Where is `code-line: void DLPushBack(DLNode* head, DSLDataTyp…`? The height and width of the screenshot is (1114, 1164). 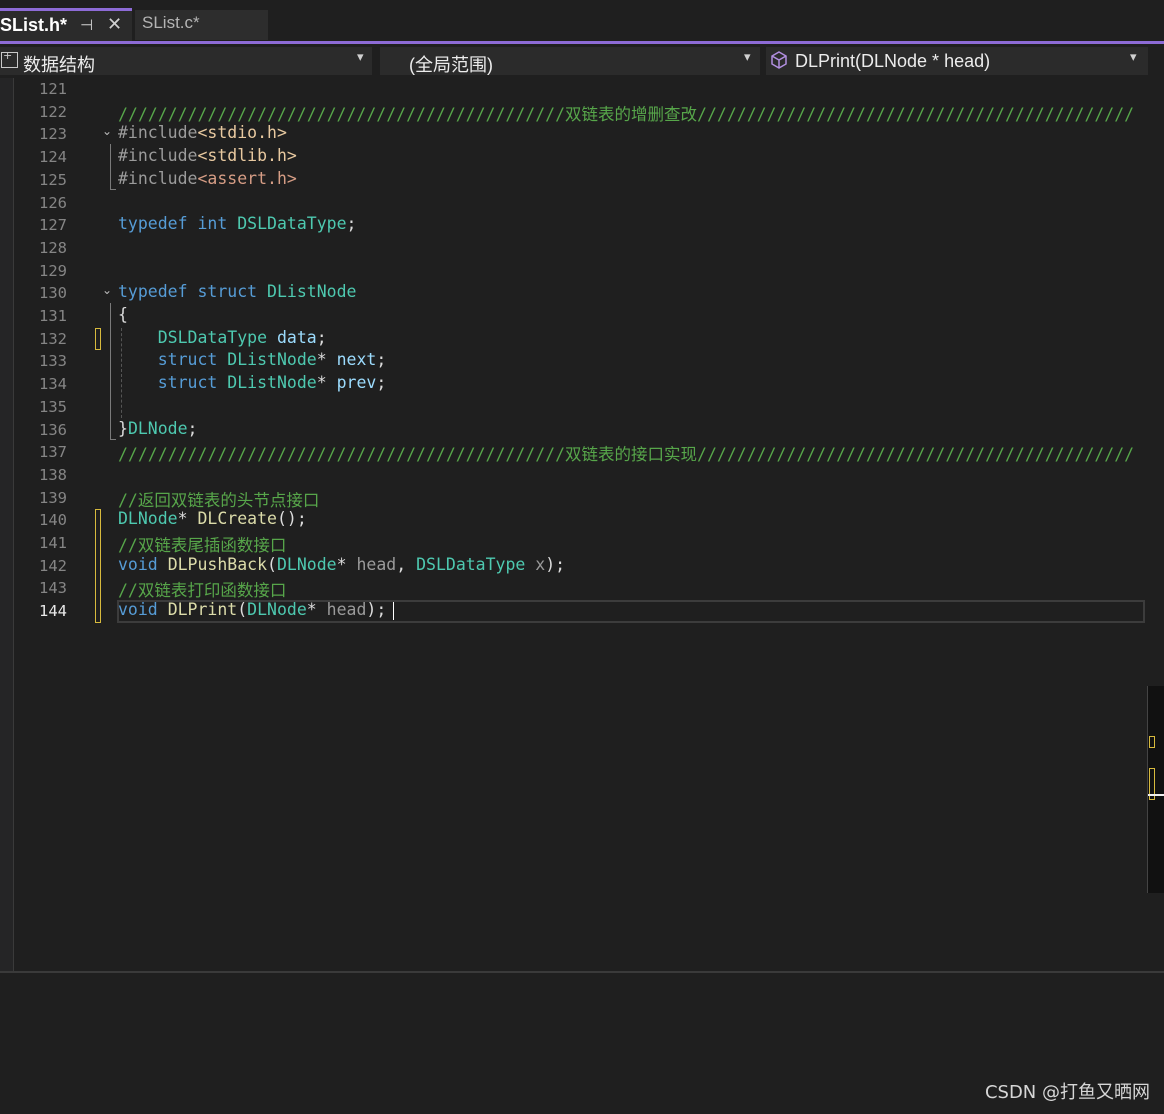 code-line: void DLPushBack(DLNode* head, DSLDataTyp… is located at coordinates (341, 566).